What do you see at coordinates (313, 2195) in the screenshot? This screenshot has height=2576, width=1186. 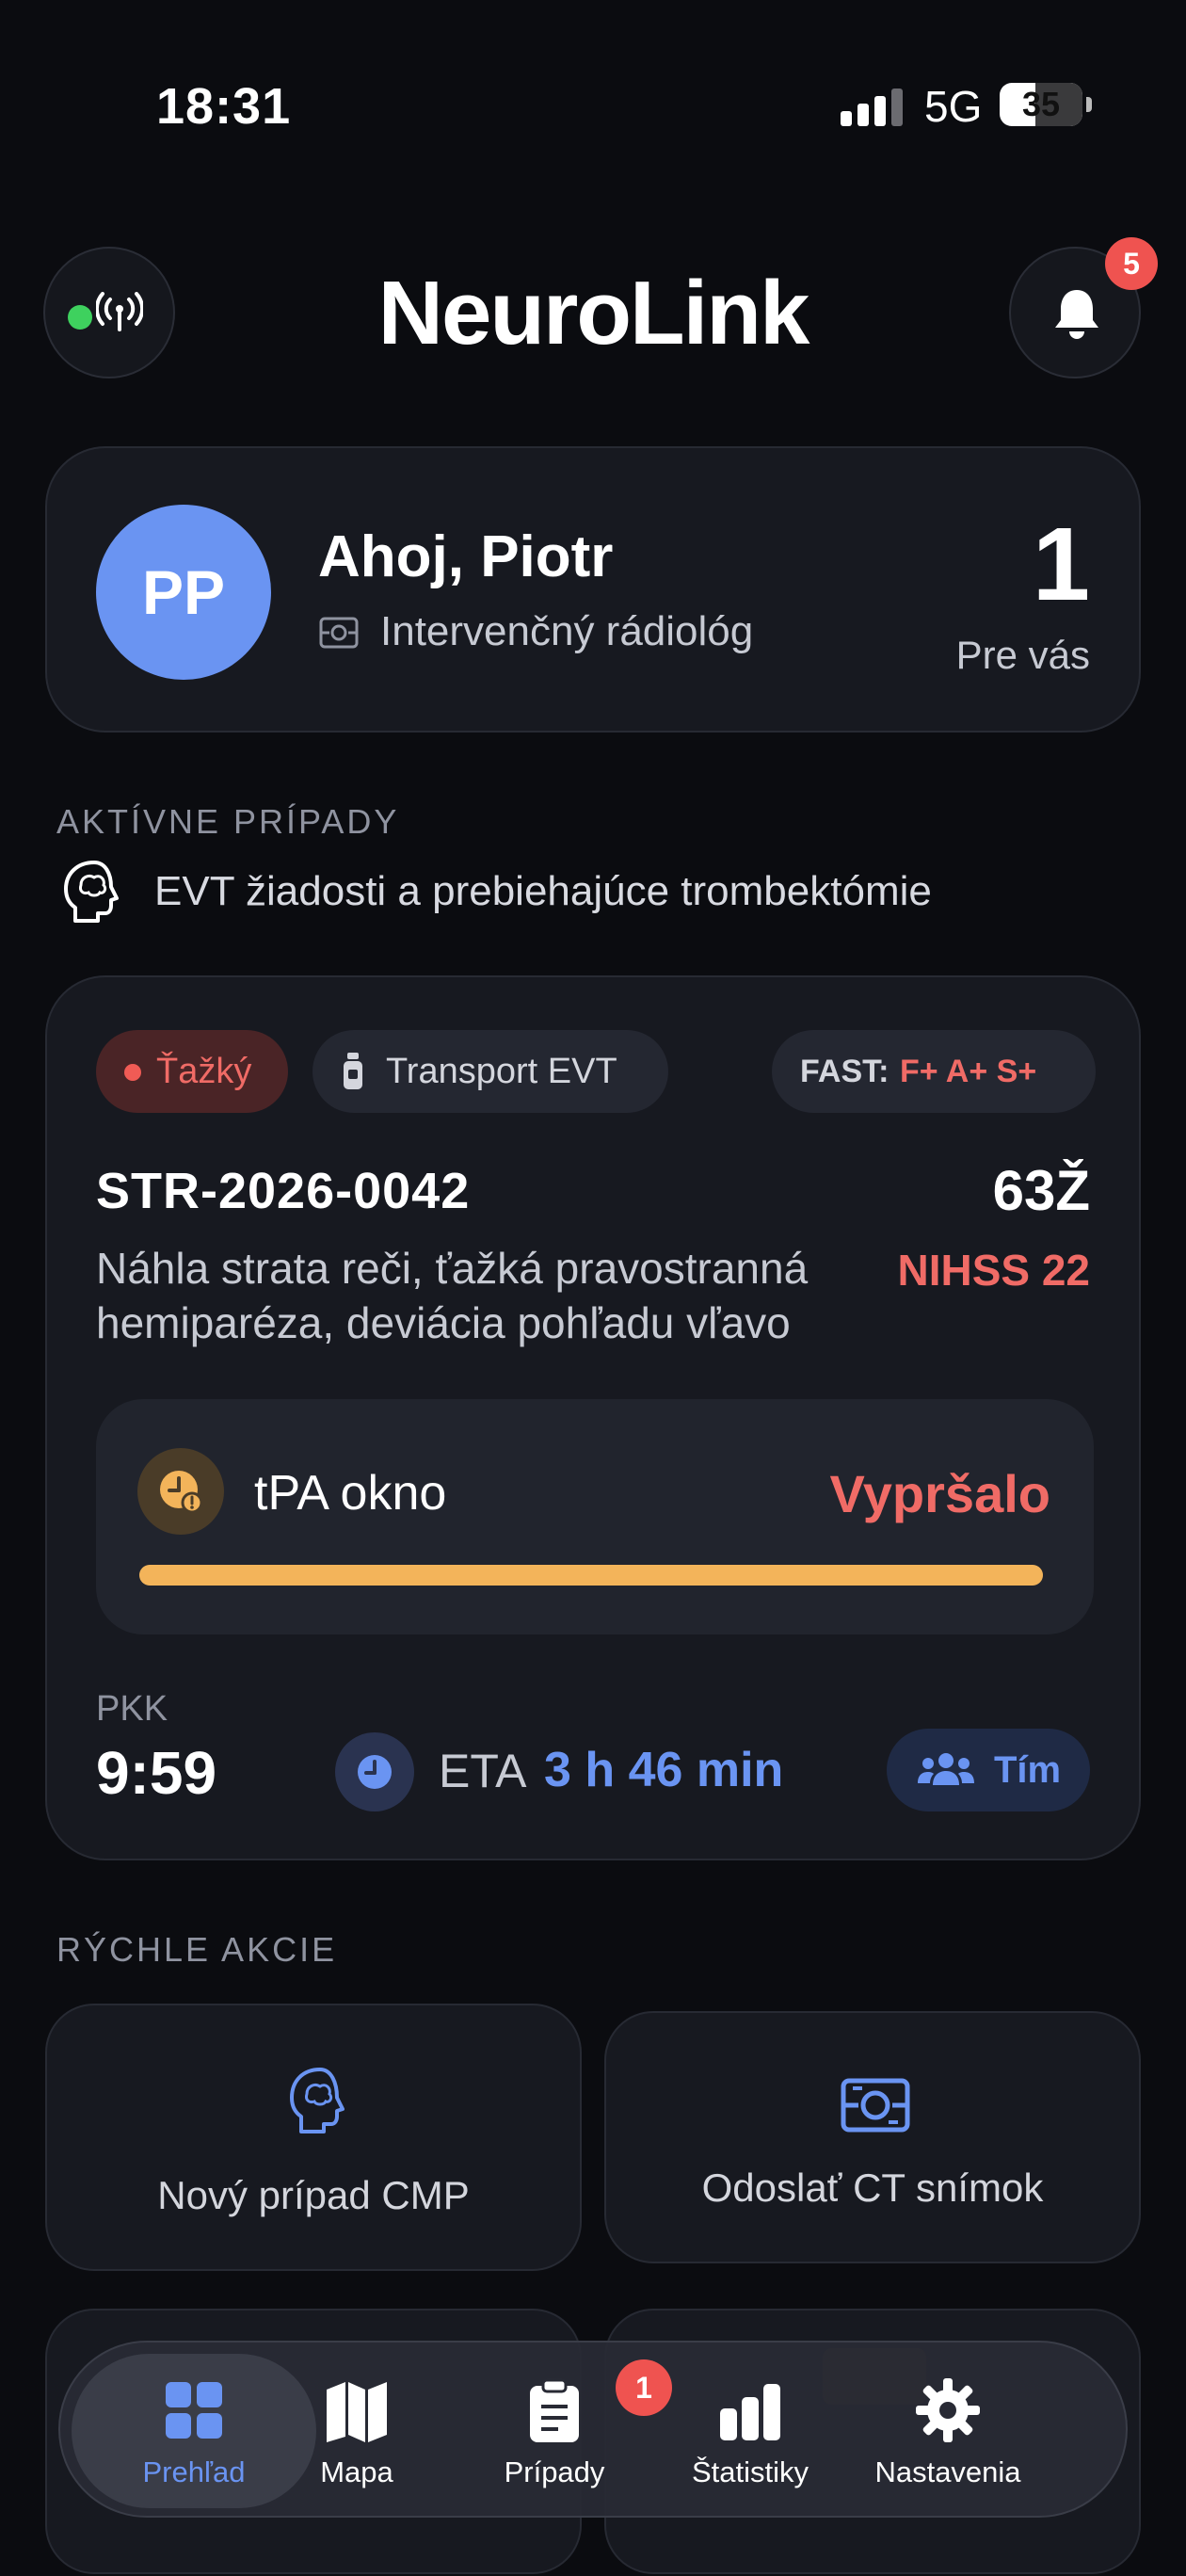 I see `quick-action-label: Nový prípad CMP` at bounding box center [313, 2195].